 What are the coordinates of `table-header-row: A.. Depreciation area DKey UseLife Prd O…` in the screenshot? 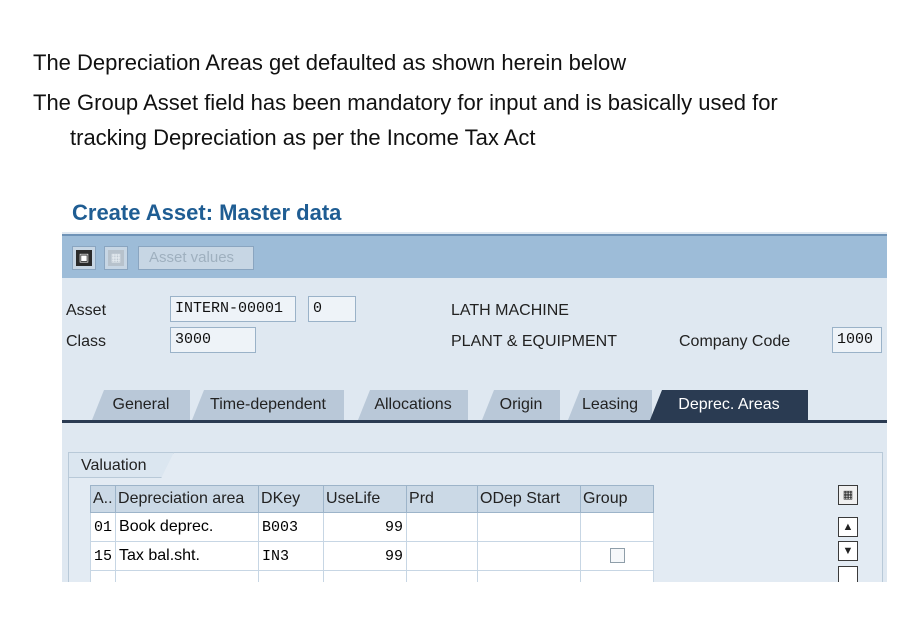 It's located at (372, 499).